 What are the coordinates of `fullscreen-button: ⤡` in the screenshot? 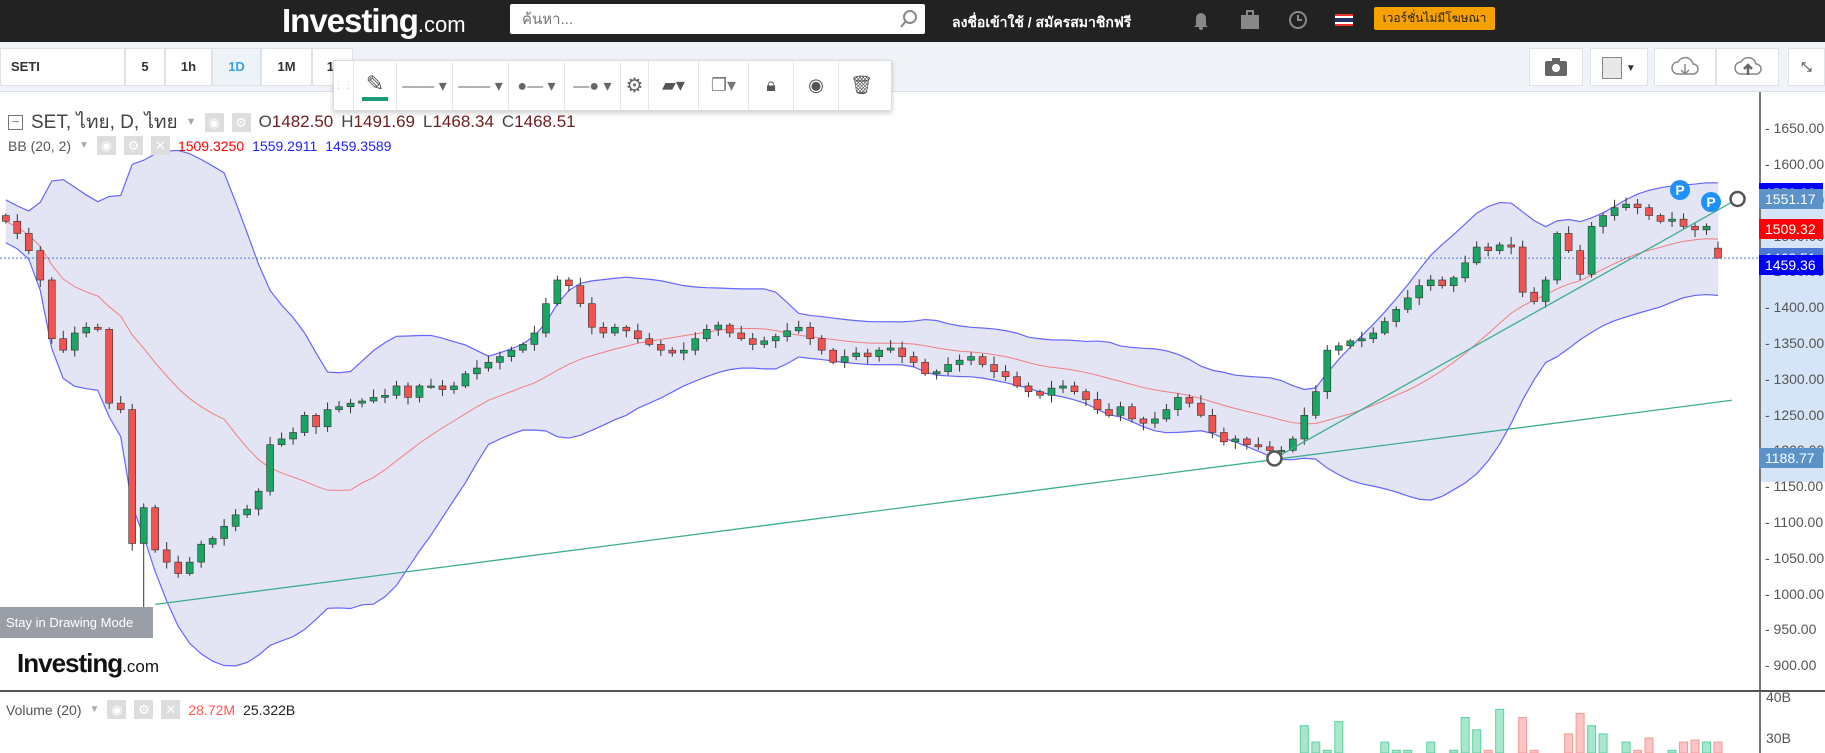 It's located at (1806, 67).